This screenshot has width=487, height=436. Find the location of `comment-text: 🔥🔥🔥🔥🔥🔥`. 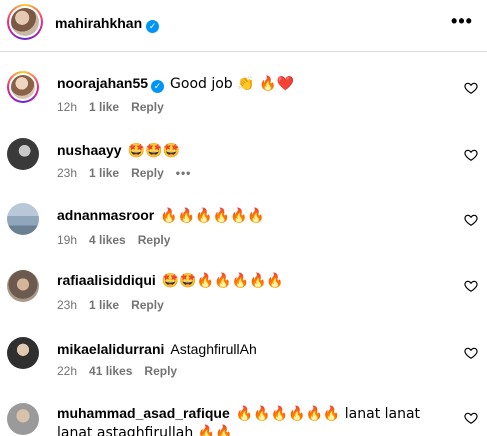

comment-text: 🔥🔥🔥🔥🔥🔥 is located at coordinates (212, 216).